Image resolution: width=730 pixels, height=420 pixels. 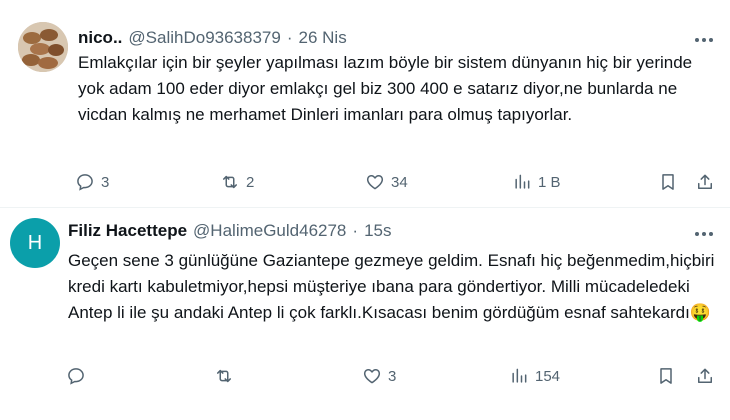 I want to click on like-button: 3, so click(x=379, y=376).